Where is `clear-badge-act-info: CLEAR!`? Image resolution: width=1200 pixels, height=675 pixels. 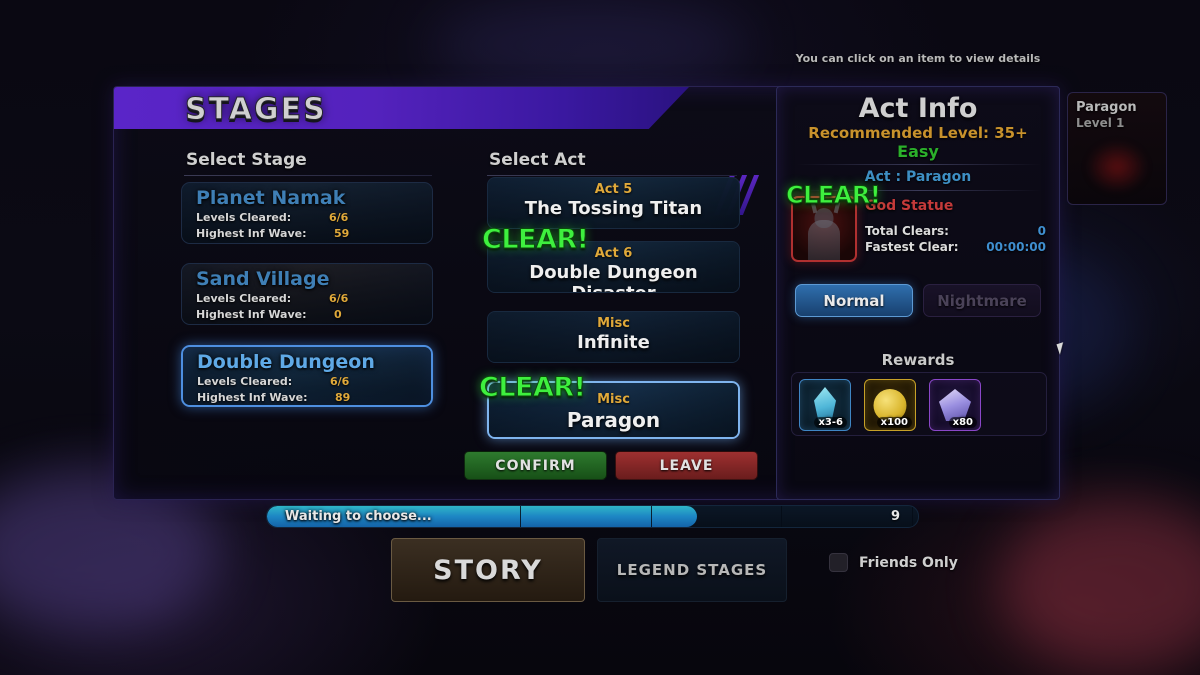 clear-badge-act-info: CLEAR! is located at coordinates (833, 195).